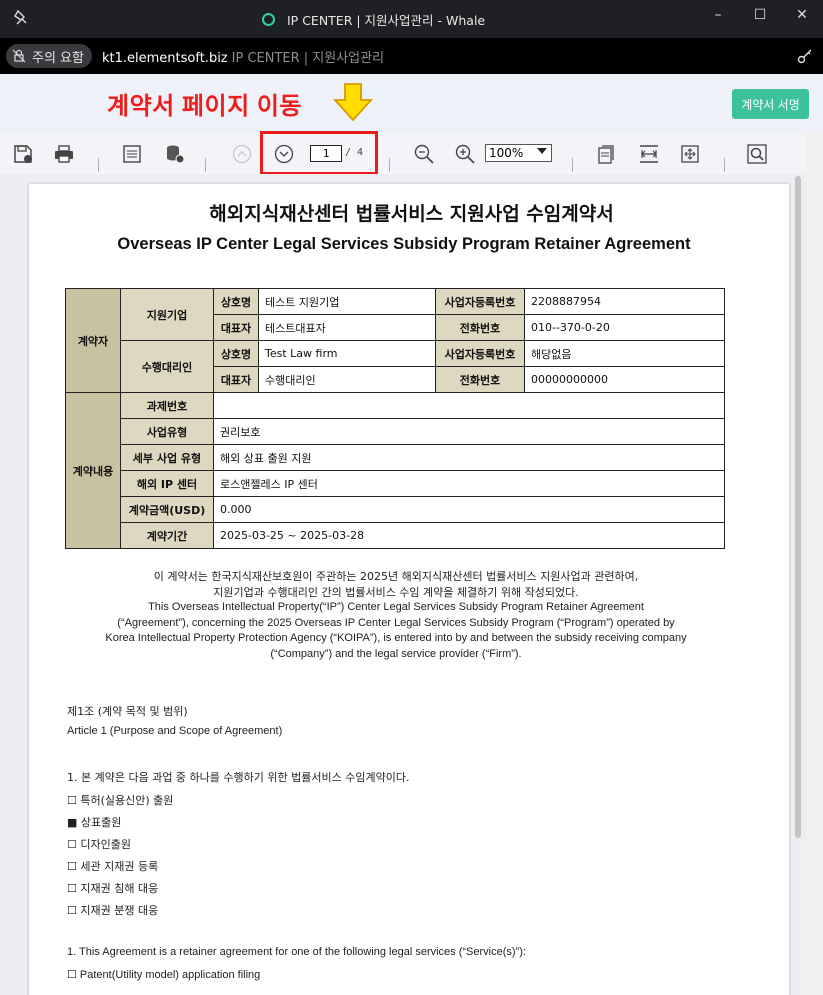  Describe the element at coordinates (132, 154) in the screenshot. I see `notes-icon` at that location.